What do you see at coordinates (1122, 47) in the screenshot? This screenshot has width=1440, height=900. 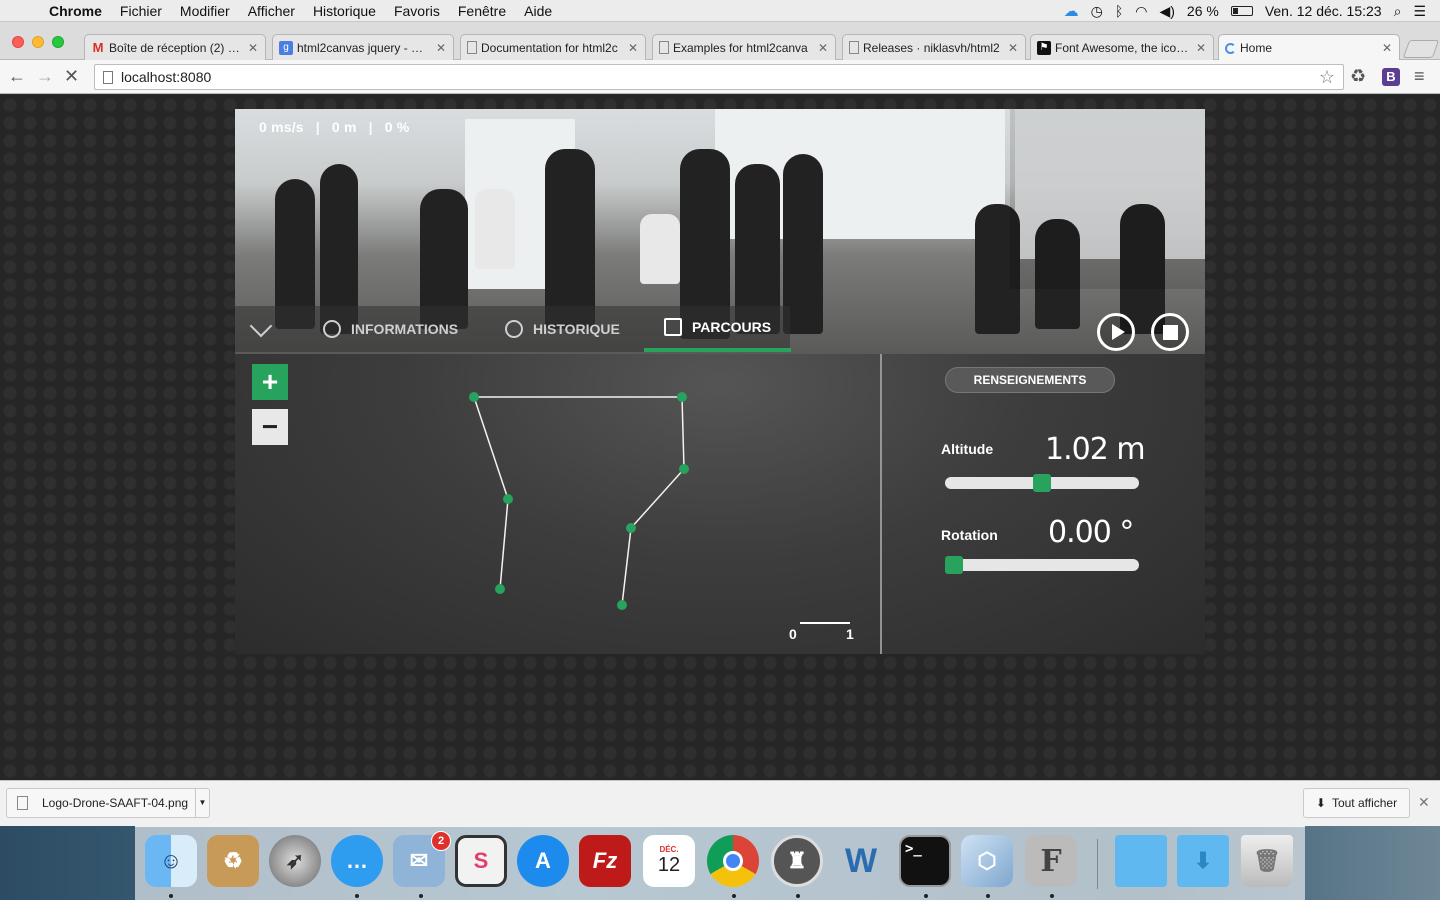 I see `browser-tab: ⚑ Font Awesome, the iconic ✕` at bounding box center [1122, 47].